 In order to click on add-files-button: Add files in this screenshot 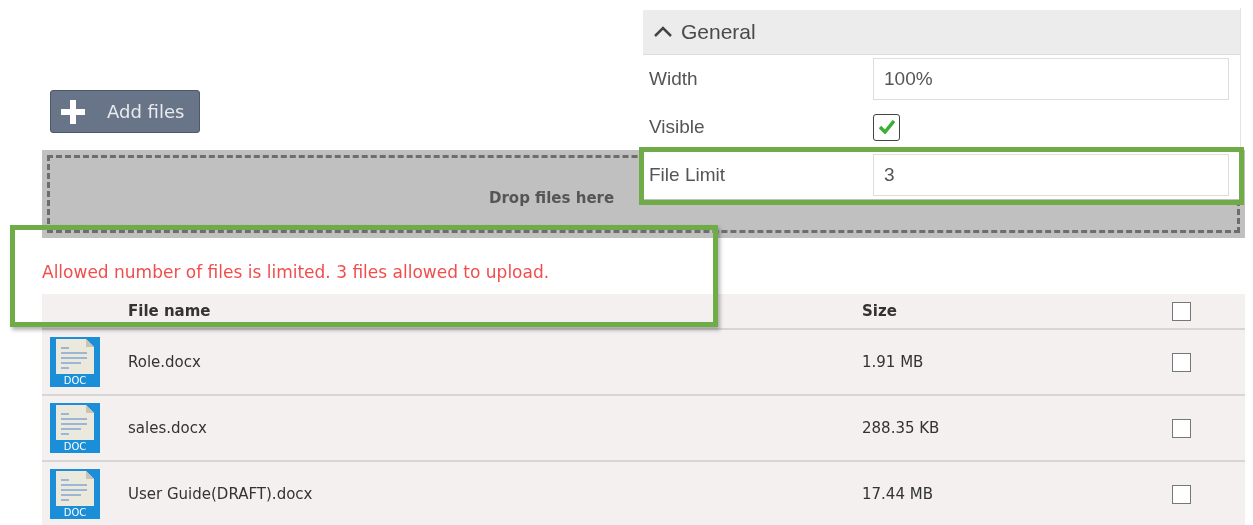, I will do `click(125, 111)`.